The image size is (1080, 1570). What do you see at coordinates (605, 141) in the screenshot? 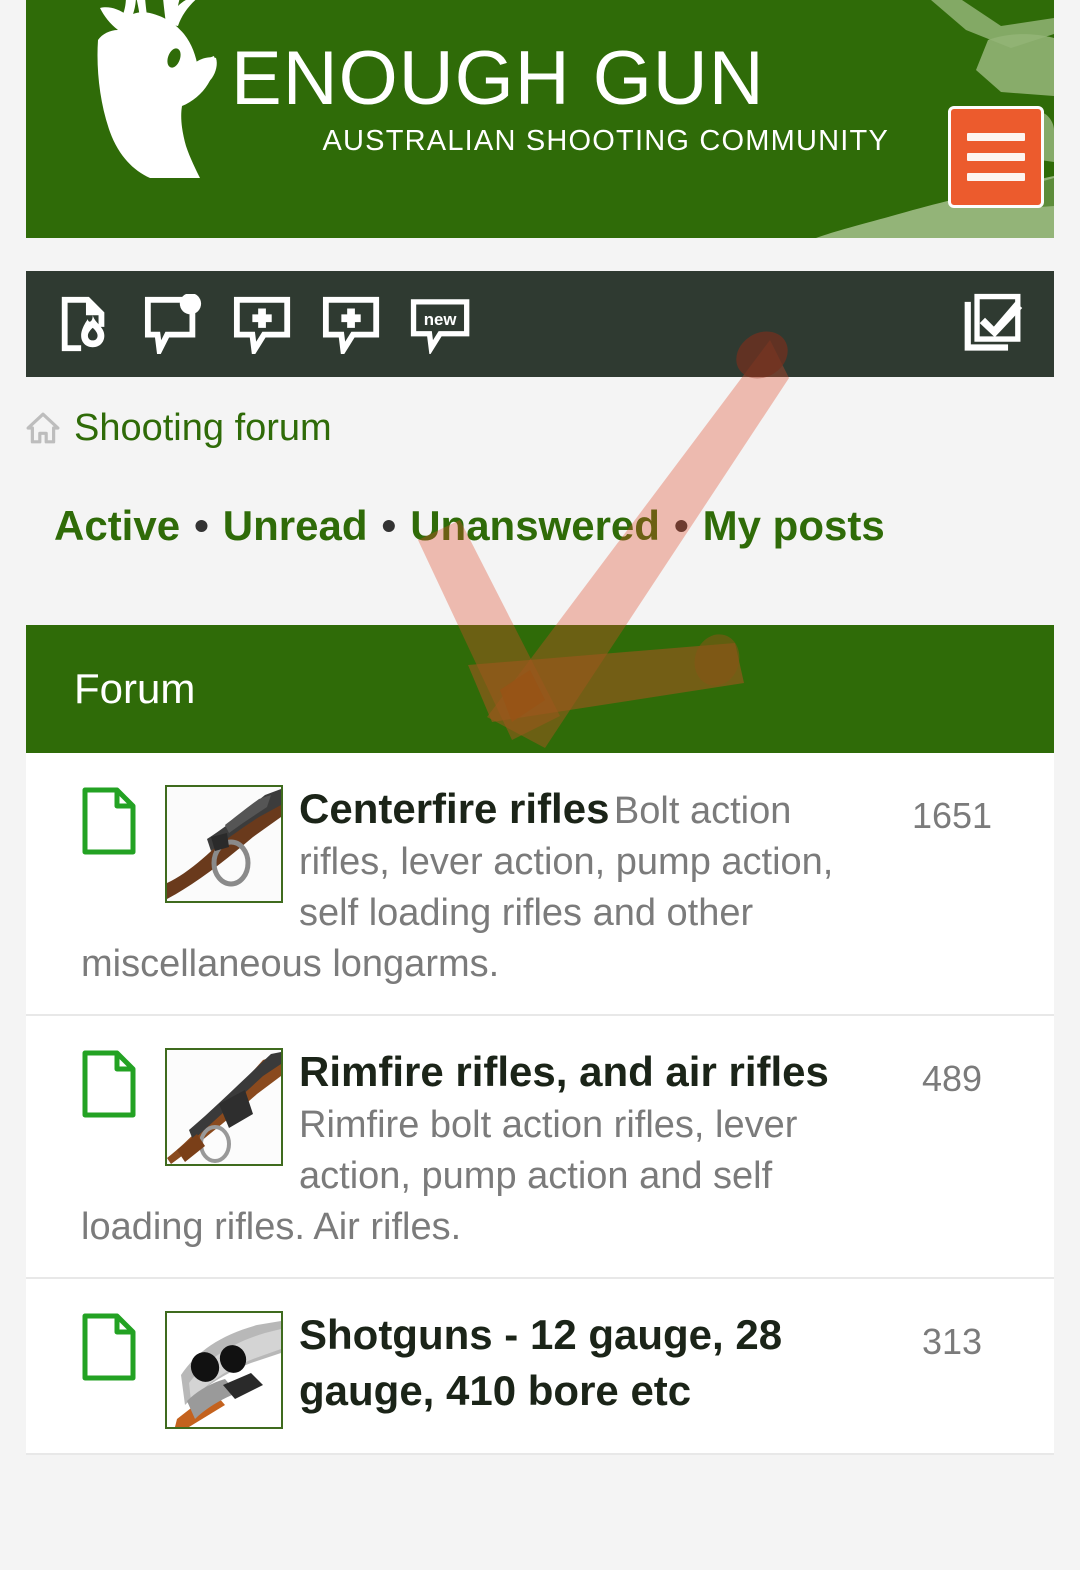
I see `site-subtitle: AUSTRALIAN SHOOTING COMMUNITY` at bounding box center [605, 141].